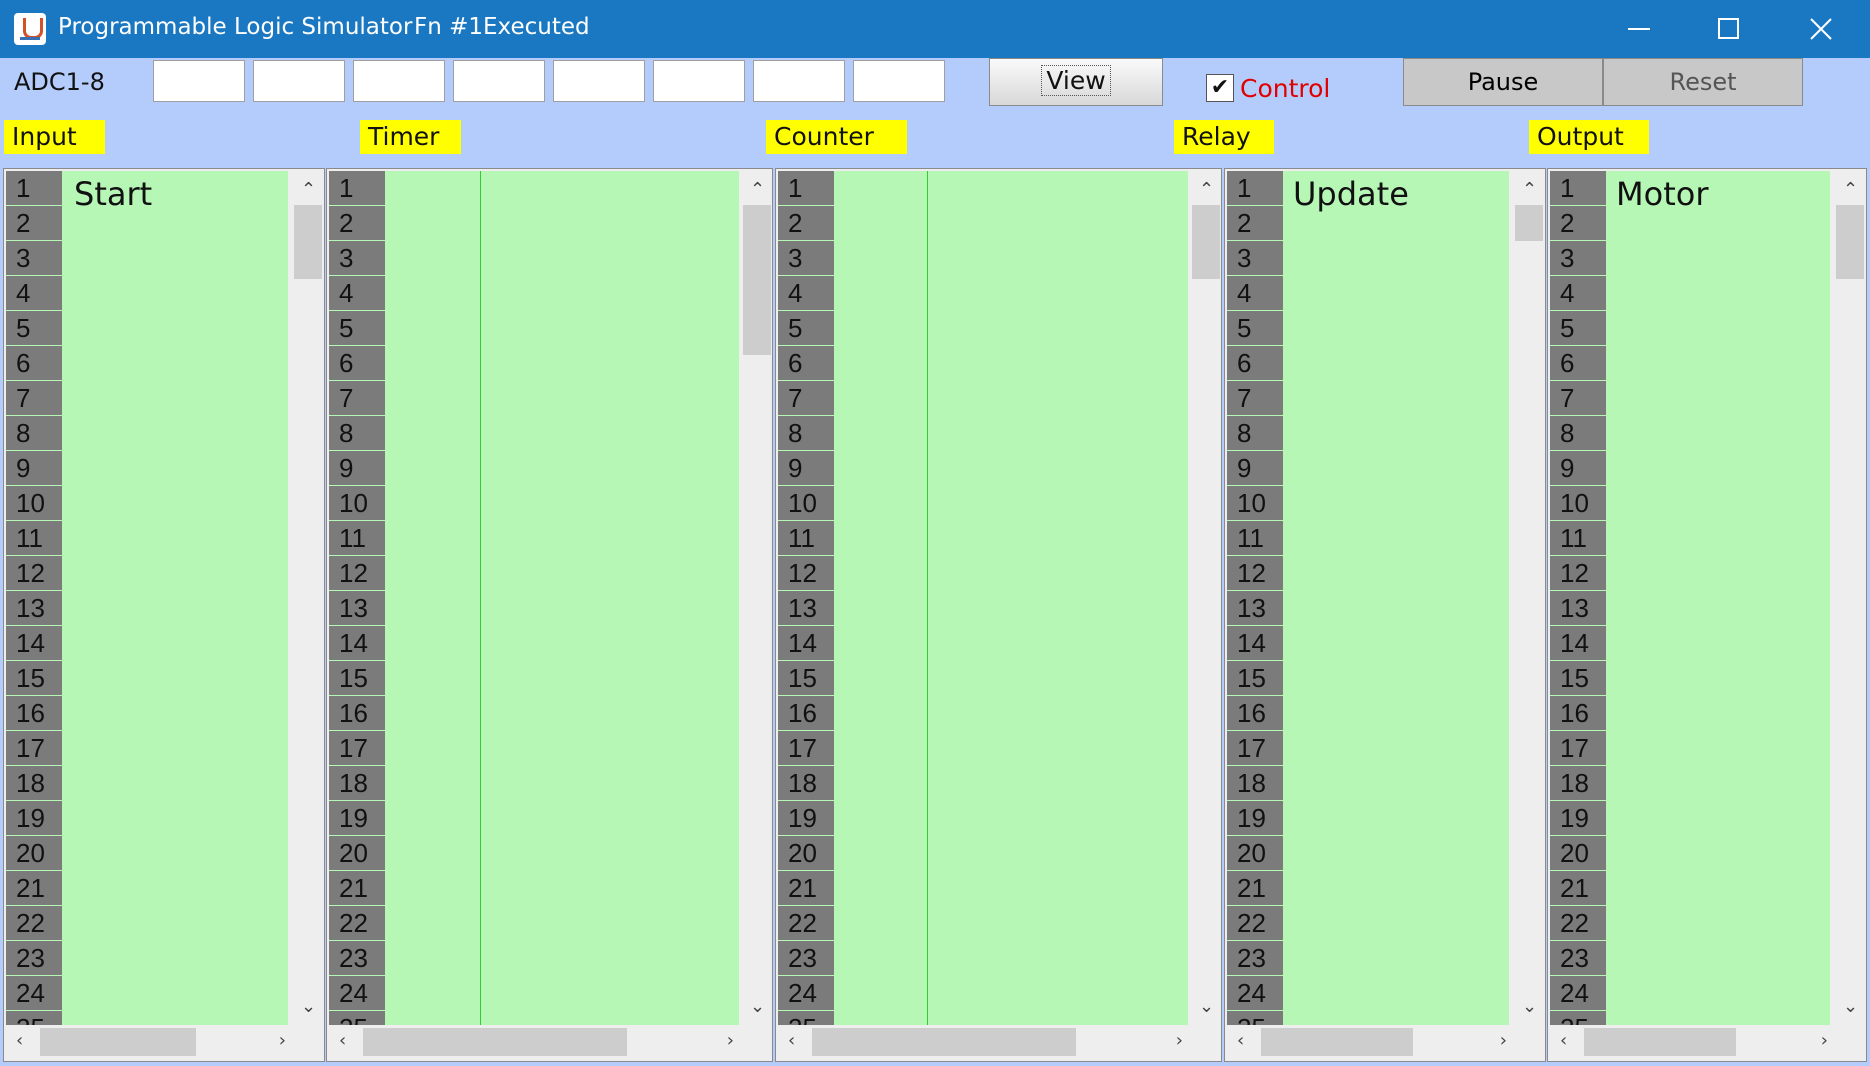  I want to click on input-row-number: 19, so click(34, 818).